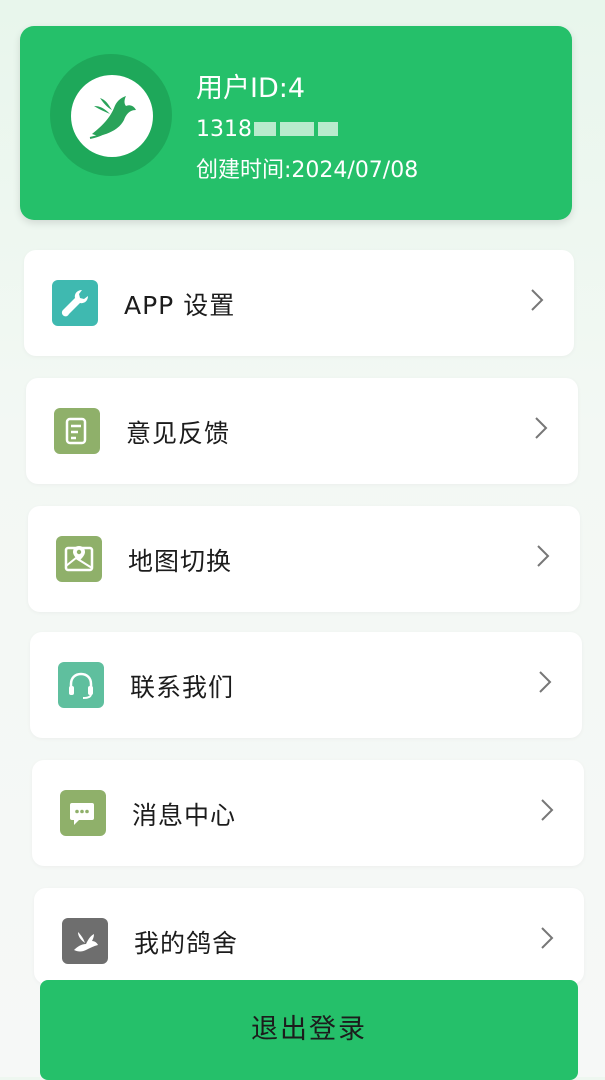 The width and height of the screenshot is (605, 1080). I want to click on menu-label: 地图切换, so click(180, 561).